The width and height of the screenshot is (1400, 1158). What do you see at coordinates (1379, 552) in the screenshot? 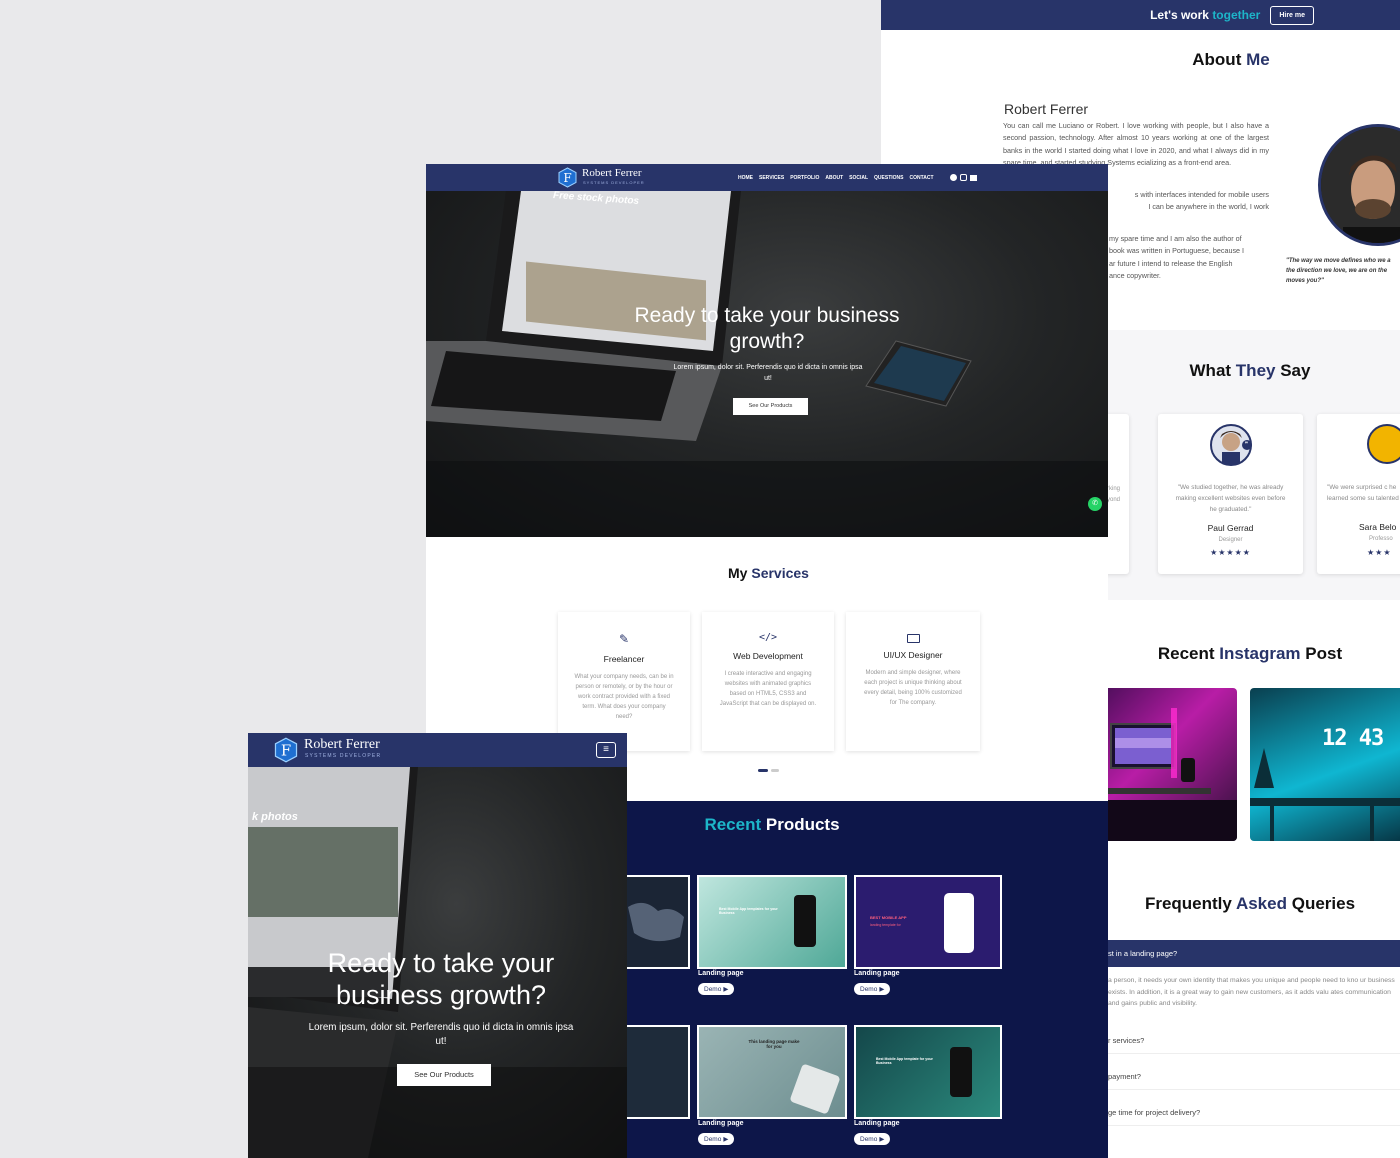
I see `rating-stars: ★★★` at bounding box center [1379, 552].